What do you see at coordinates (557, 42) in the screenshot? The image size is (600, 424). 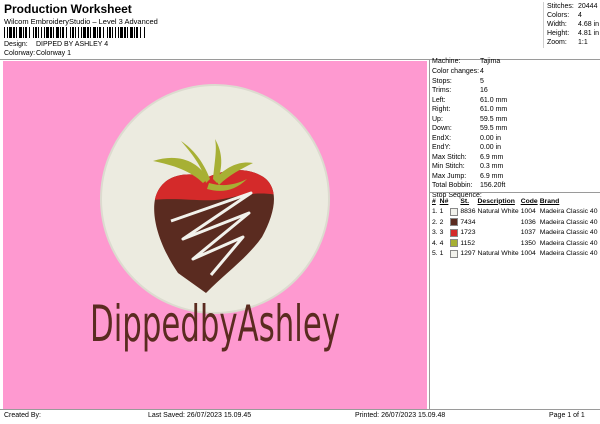 I see `stat-label: Zoom:` at bounding box center [557, 42].